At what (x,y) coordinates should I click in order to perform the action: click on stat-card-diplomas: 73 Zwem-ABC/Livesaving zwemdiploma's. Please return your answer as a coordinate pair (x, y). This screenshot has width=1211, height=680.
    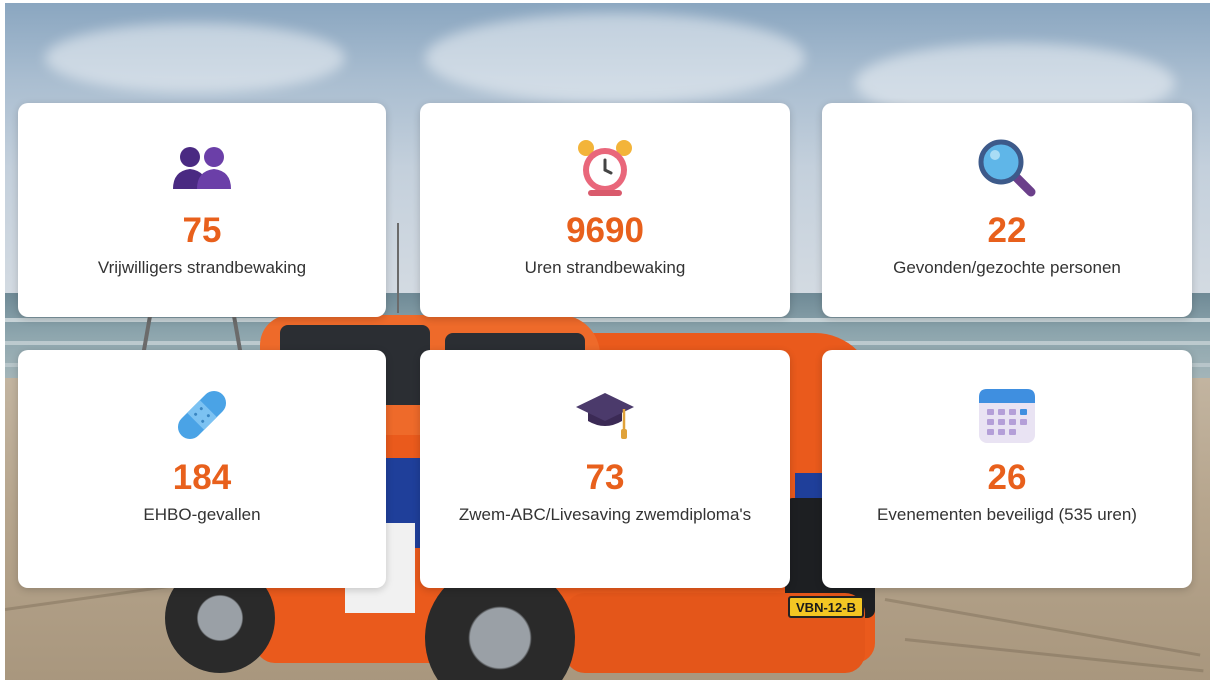
    Looking at the image, I should click on (605, 469).